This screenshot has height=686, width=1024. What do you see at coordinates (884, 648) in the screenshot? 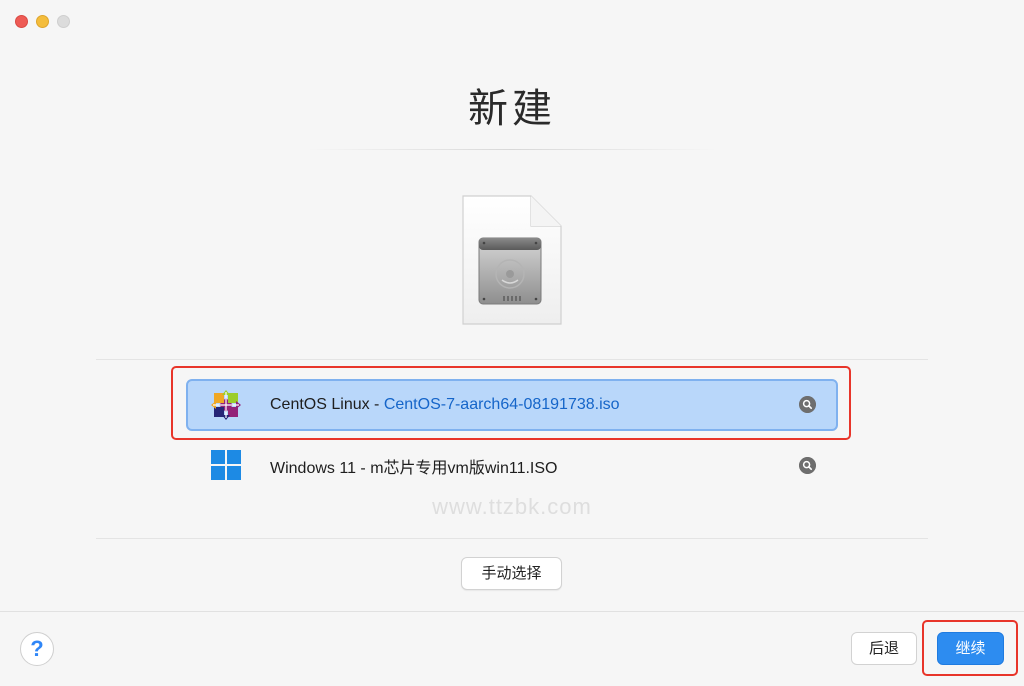
I see `back-button: 后退` at bounding box center [884, 648].